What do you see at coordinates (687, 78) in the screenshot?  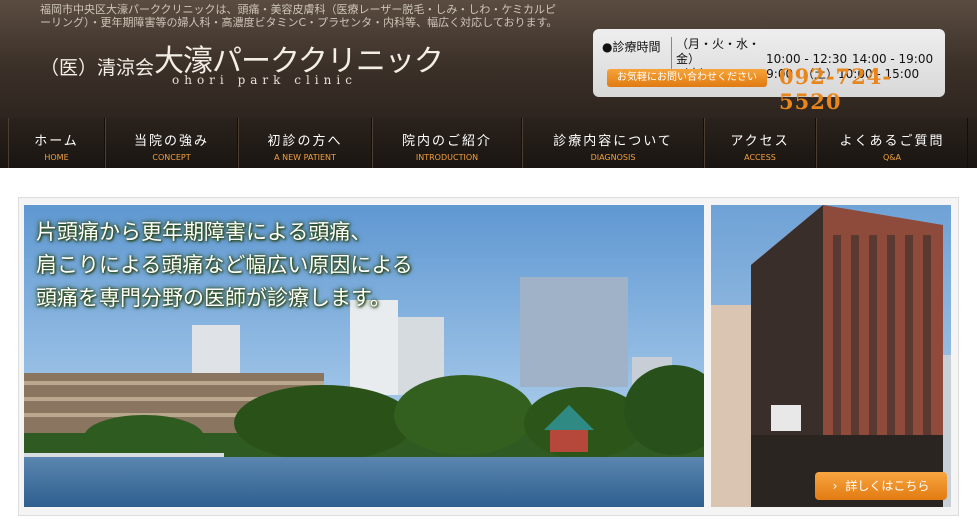 I see `contact-button: お気軽にお問い合わせください` at bounding box center [687, 78].